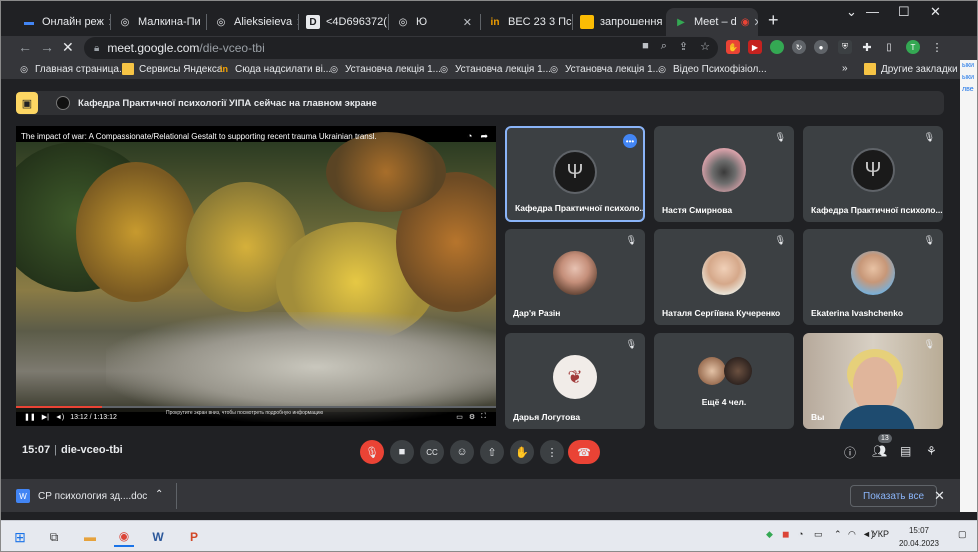 This screenshot has height=552, width=978. What do you see at coordinates (124, 537) in the screenshot?
I see `chrome-icon: ◉` at bounding box center [124, 537].